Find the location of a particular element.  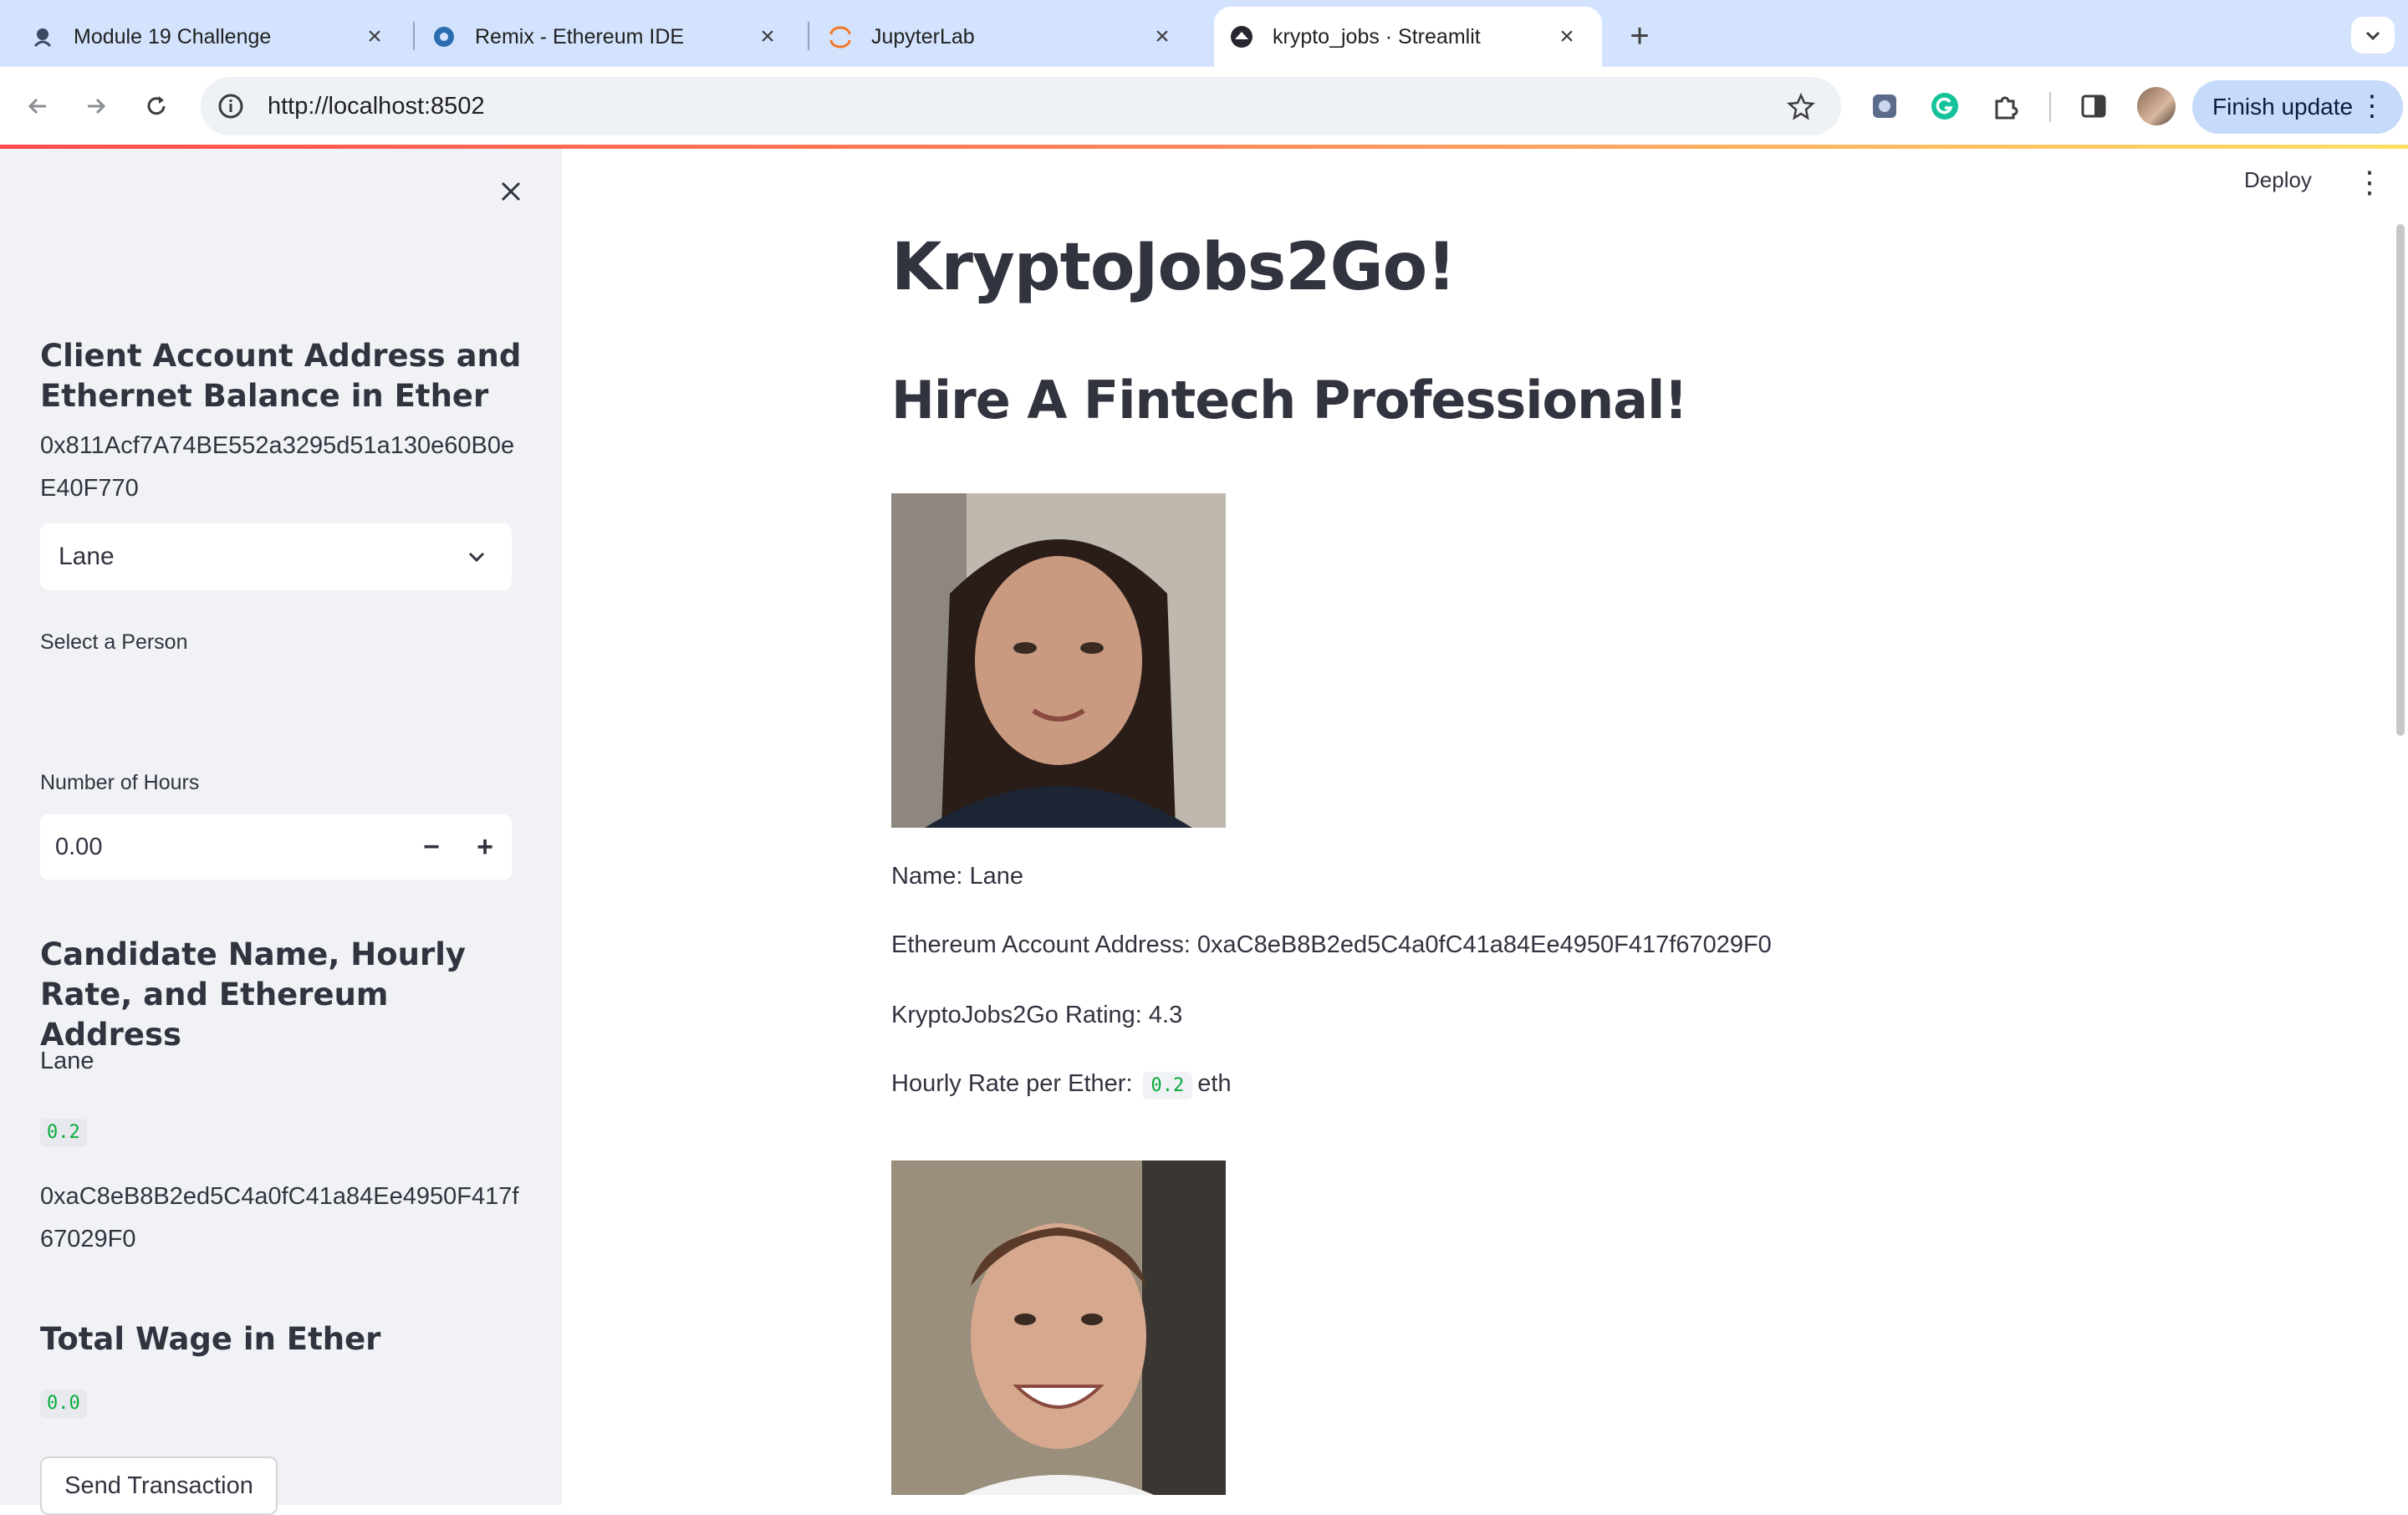

side-panel-icon is located at coordinates (2093, 106).